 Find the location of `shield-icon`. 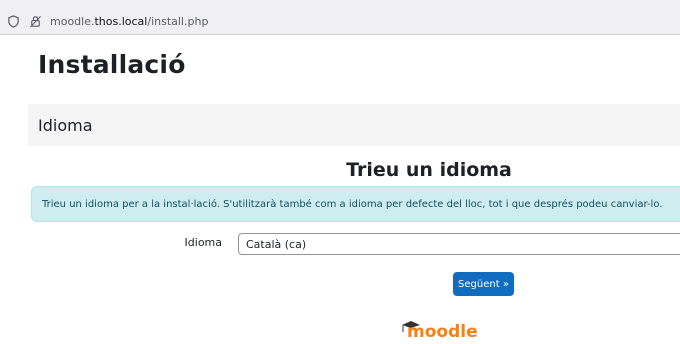

shield-icon is located at coordinates (13, 21).